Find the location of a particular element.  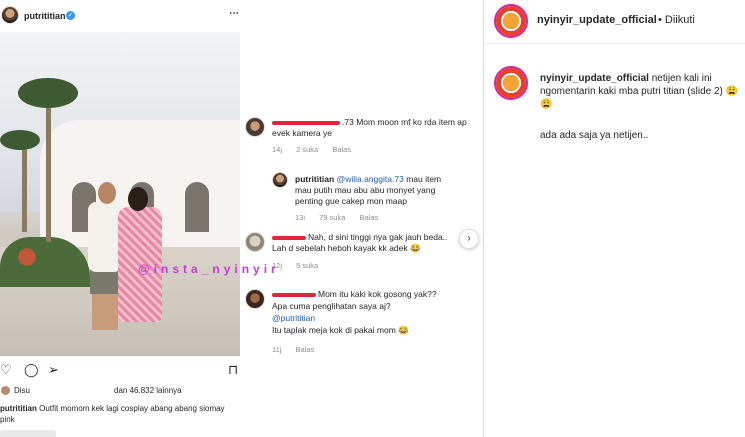

comment-likes: 79 suka is located at coordinates (332, 217).